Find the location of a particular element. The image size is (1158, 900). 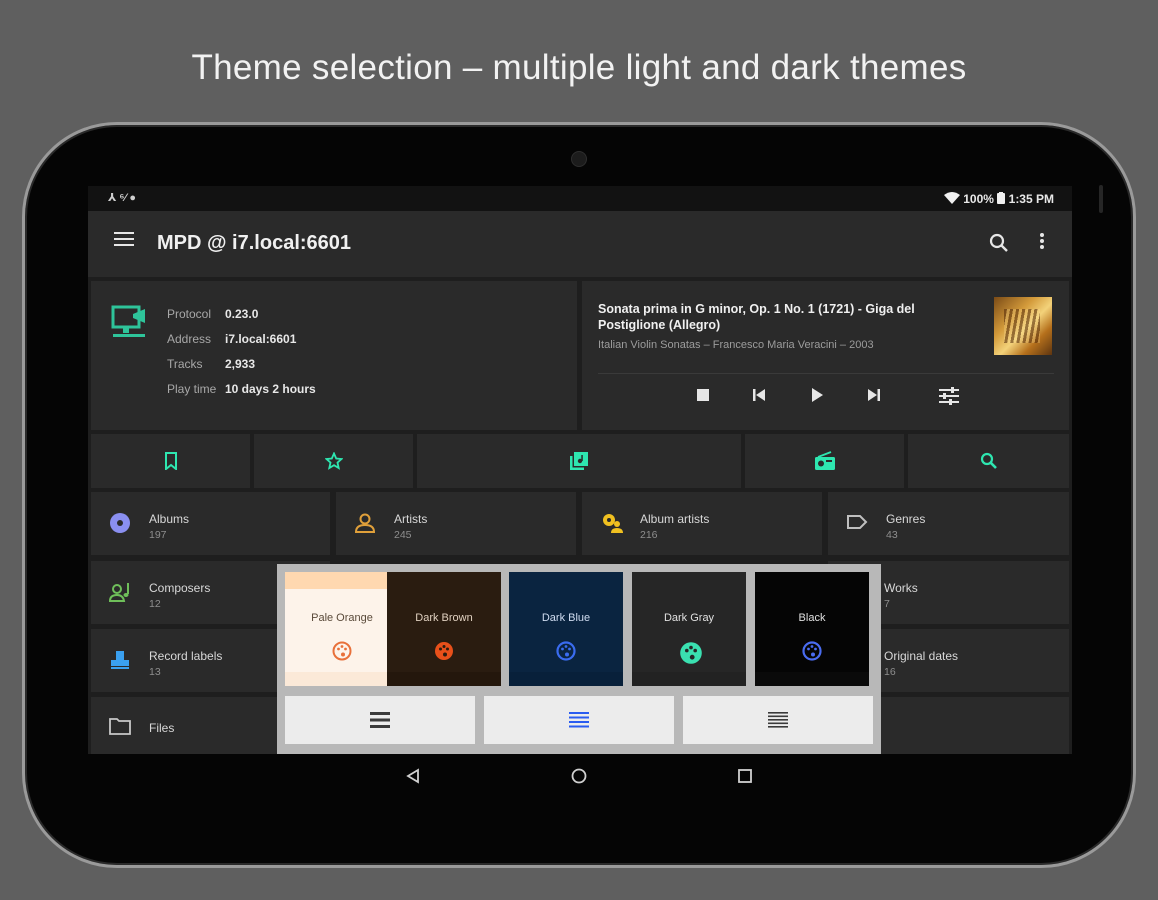

library-icon is located at coordinates (579, 461).